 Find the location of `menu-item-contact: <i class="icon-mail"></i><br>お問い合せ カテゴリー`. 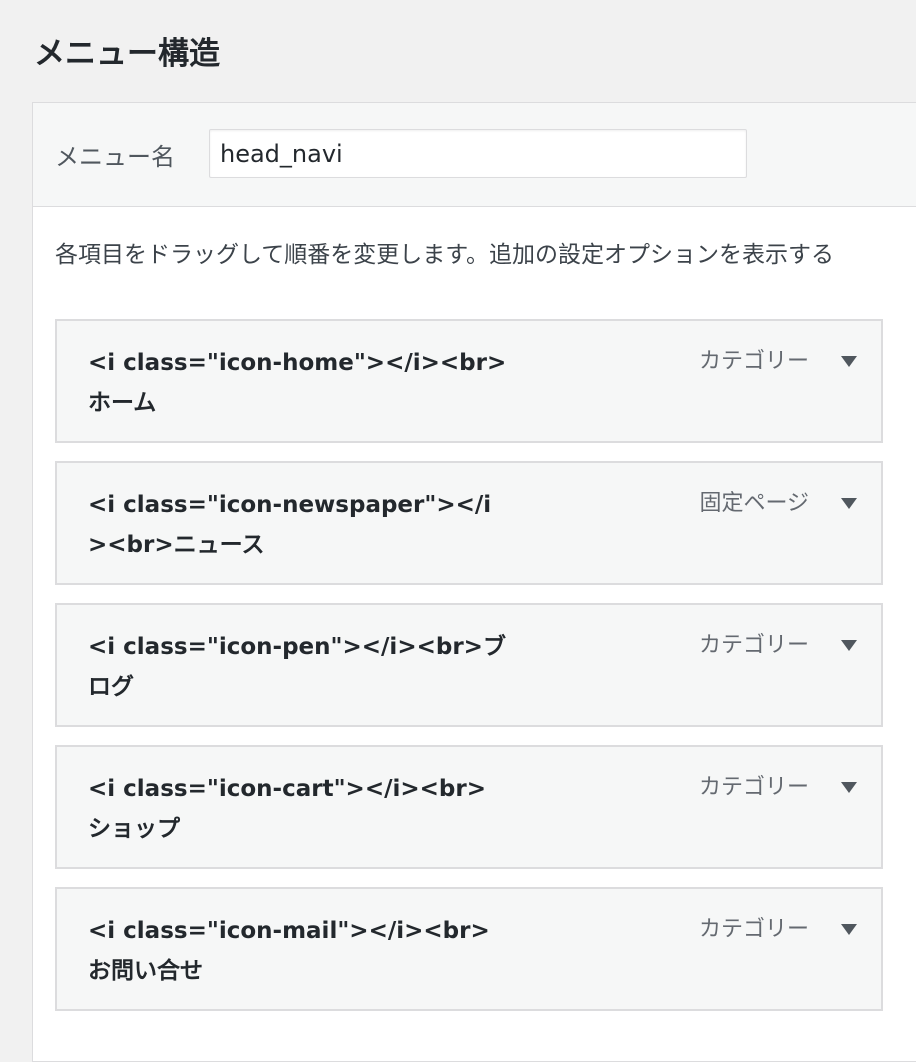

menu-item-contact: <i class="icon-mail"></i><br>お問い合せ カテゴリー is located at coordinates (469, 949).